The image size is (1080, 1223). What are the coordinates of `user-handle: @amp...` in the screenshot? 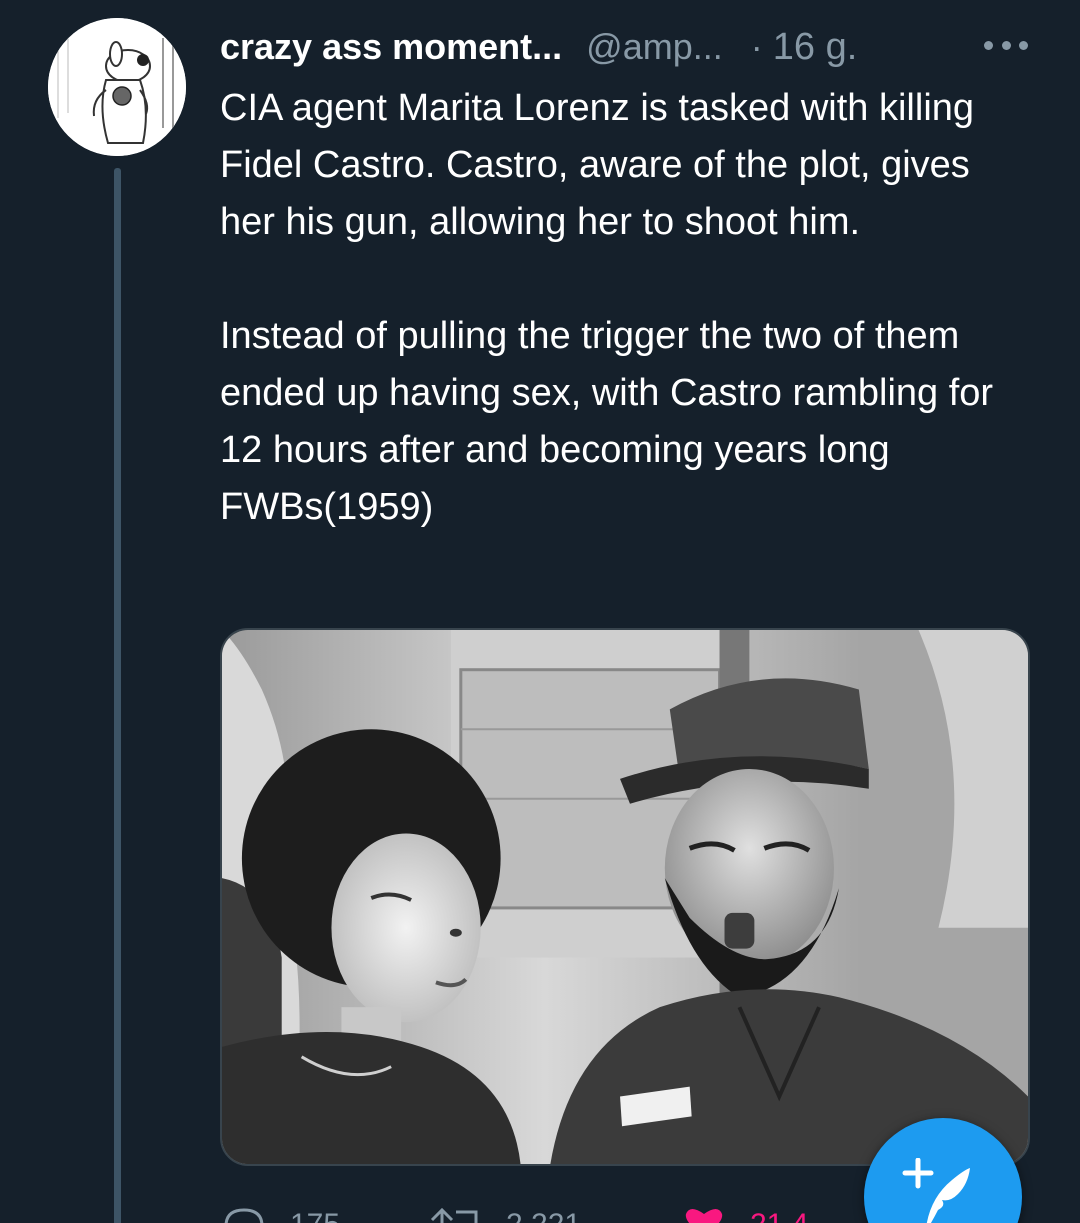 It's located at (654, 47).